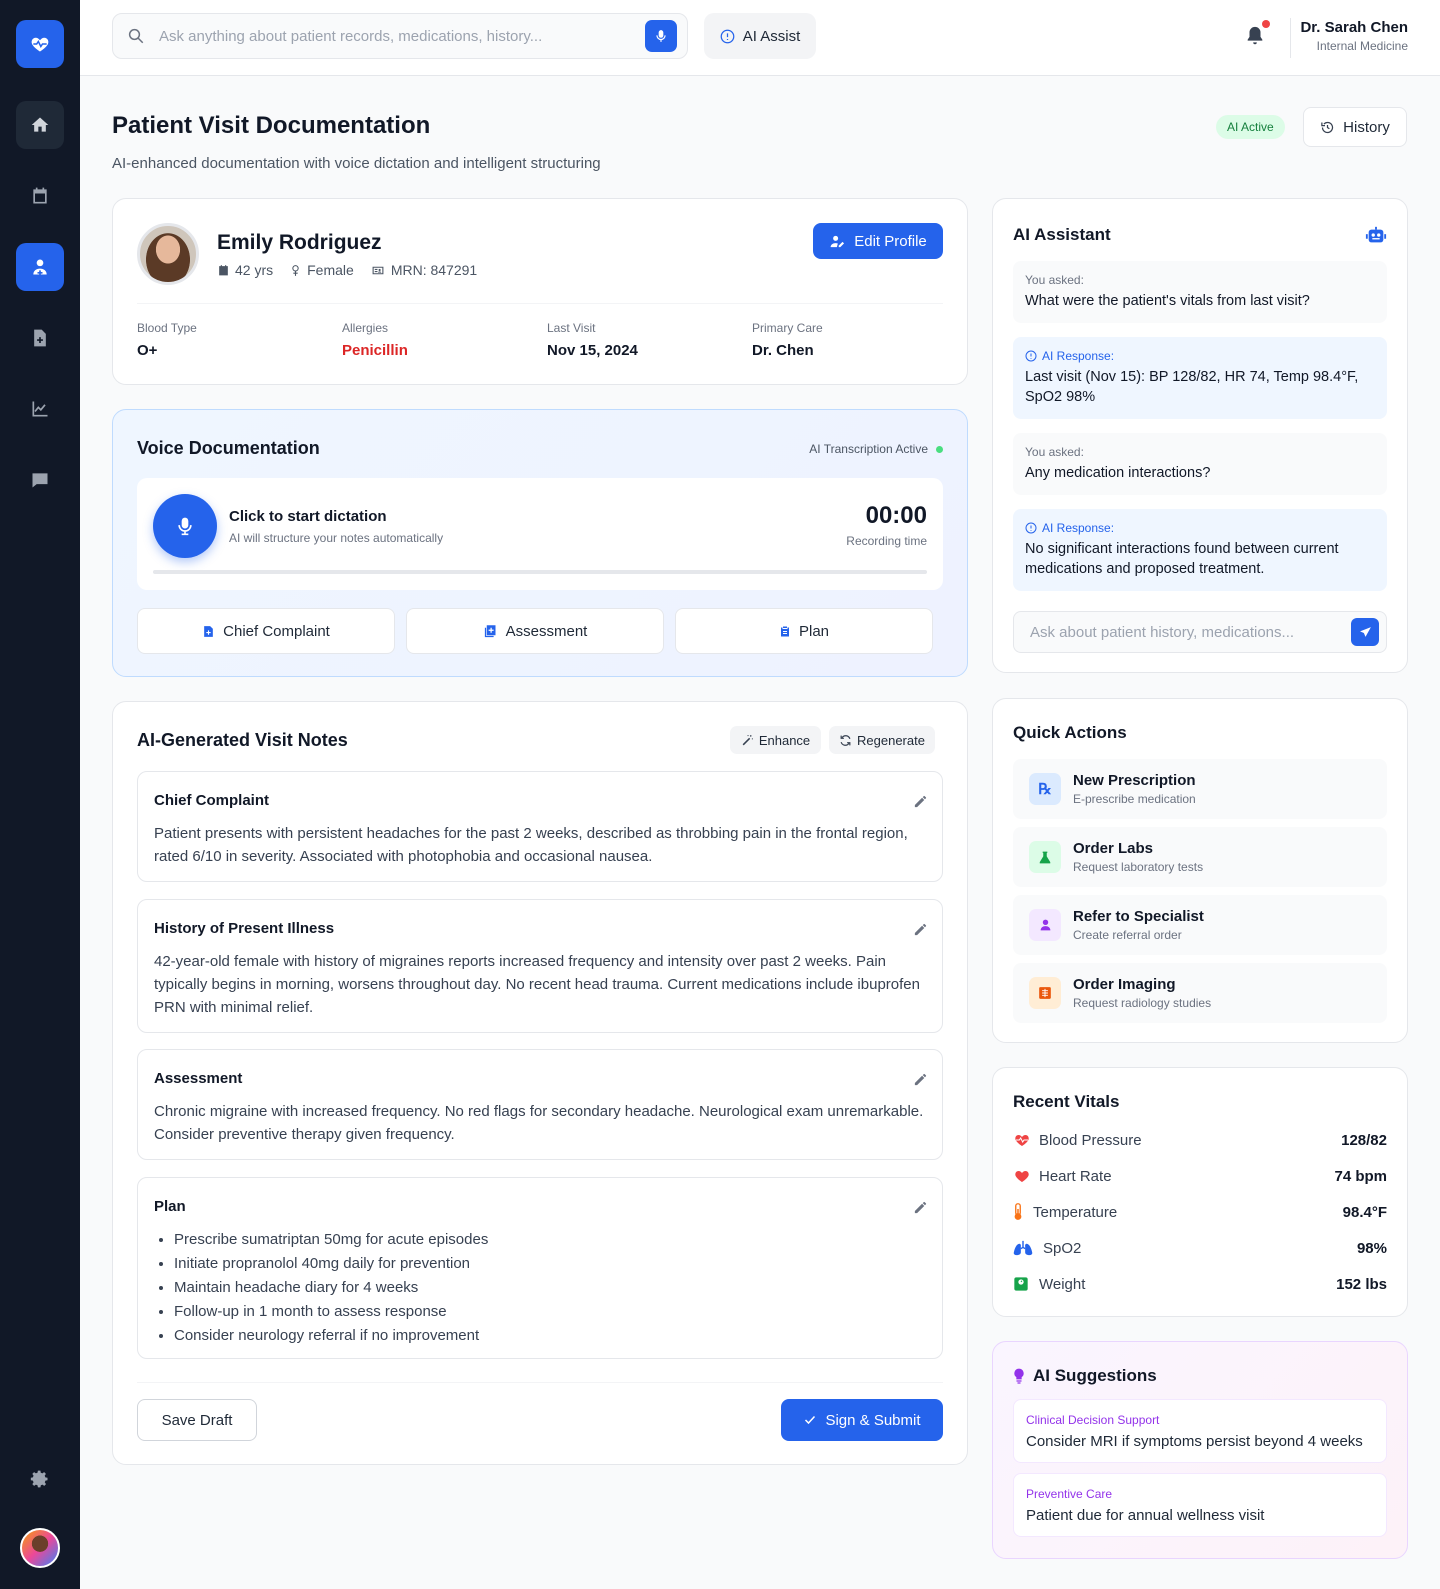  Describe the element at coordinates (876, 449) in the screenshot. I see `transcription-status: AI Transcription Active` at that location.